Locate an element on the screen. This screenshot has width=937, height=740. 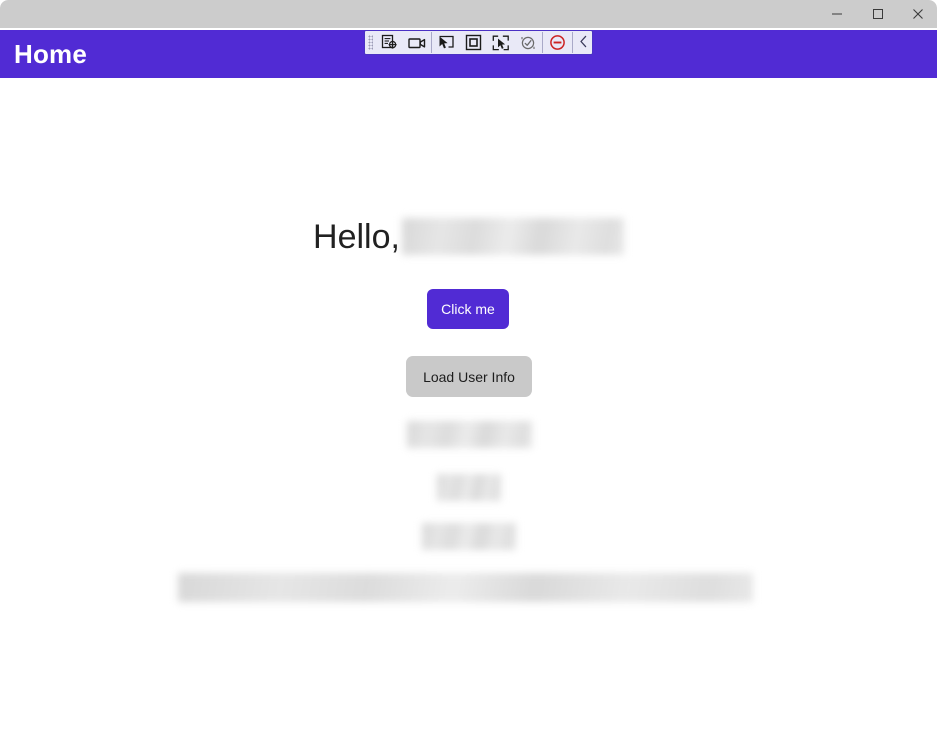
window-minimize-button is located at coordinates (837, 14).